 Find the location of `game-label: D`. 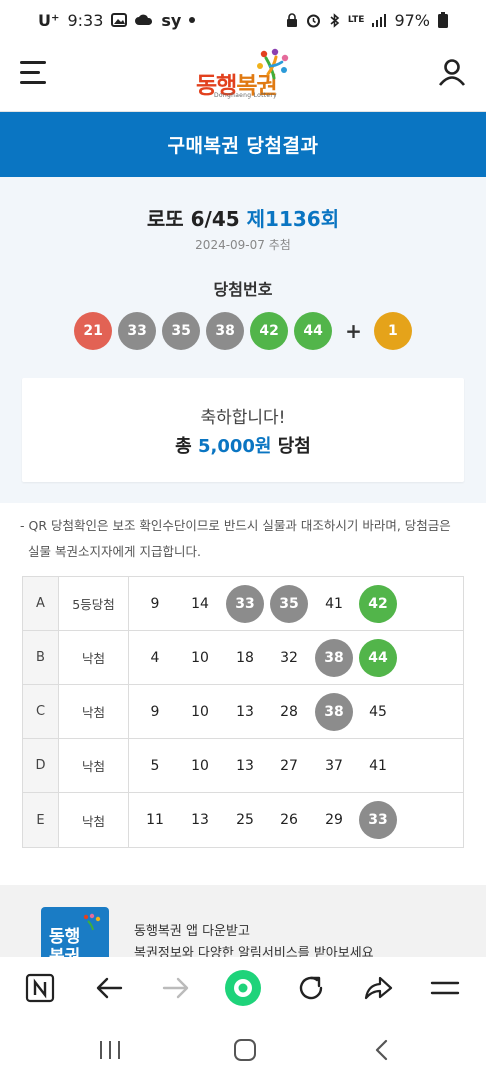

game-label: D is located at coordinates (41, 765).